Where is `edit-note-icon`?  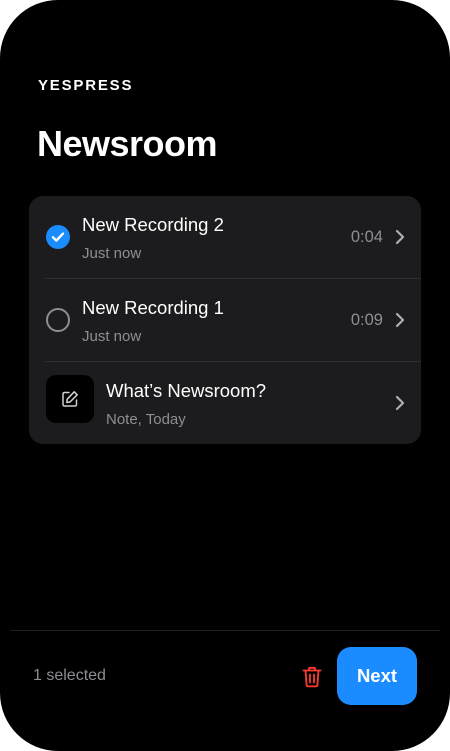 edit-note-icon is located at coordinates (70, 399).